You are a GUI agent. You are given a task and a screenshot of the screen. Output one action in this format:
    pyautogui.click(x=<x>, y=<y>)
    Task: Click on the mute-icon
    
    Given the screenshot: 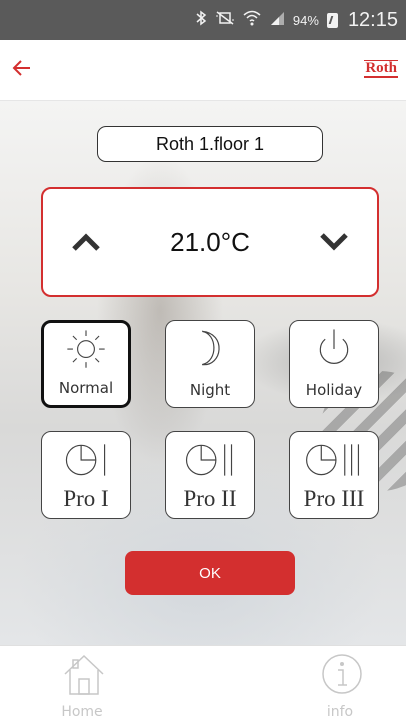 What is the action you would take?
    pyautogui.click(x=225, y=20)
    